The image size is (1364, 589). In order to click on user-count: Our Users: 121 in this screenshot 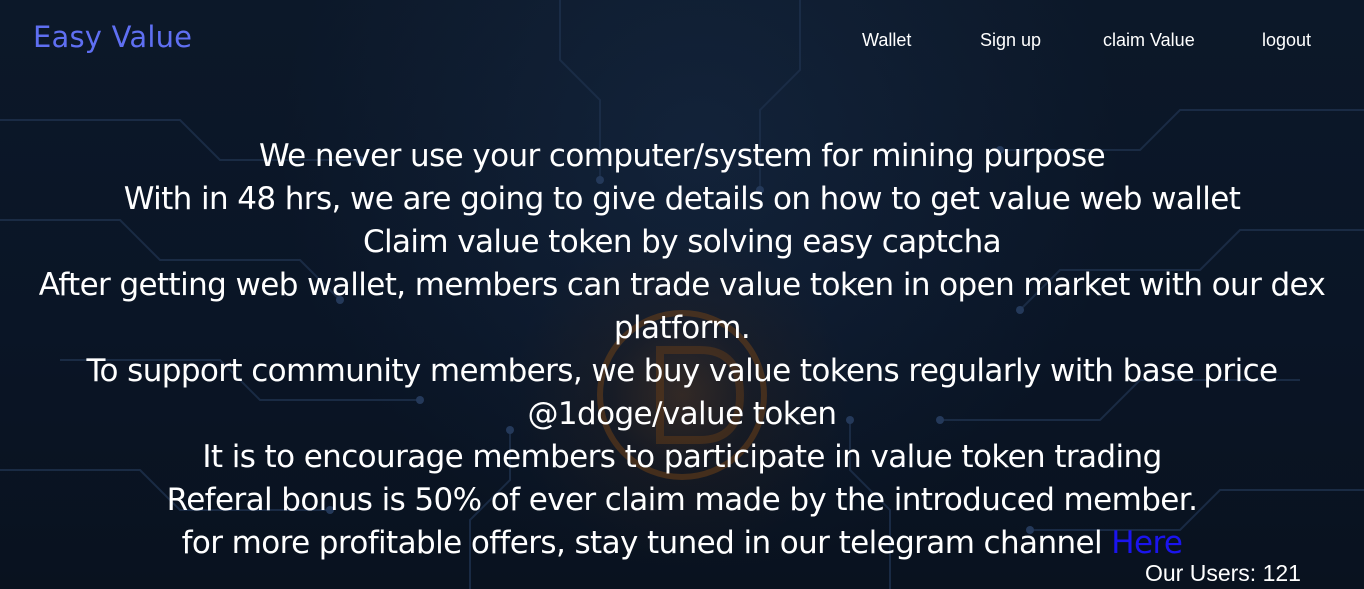, I will do `click(1223, 573)`.